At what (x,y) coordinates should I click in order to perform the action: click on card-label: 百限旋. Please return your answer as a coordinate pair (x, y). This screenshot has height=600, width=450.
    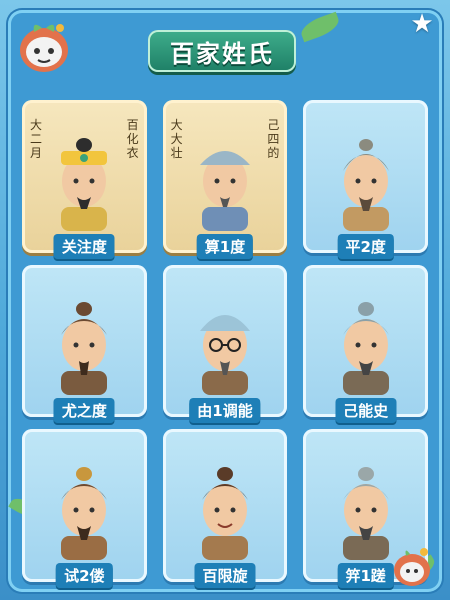
    Looking at the image, I should click on (225, 575).